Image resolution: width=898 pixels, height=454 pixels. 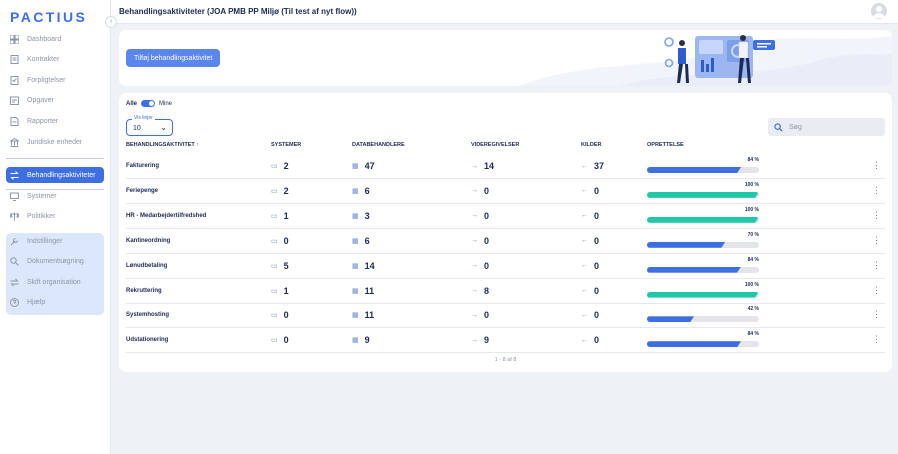 What do you see at coordinates (149, 125) in the screenshot?
I see `rows-per-page-select: Vis linjer 10 ⌄` at bounding box center [149, 125].